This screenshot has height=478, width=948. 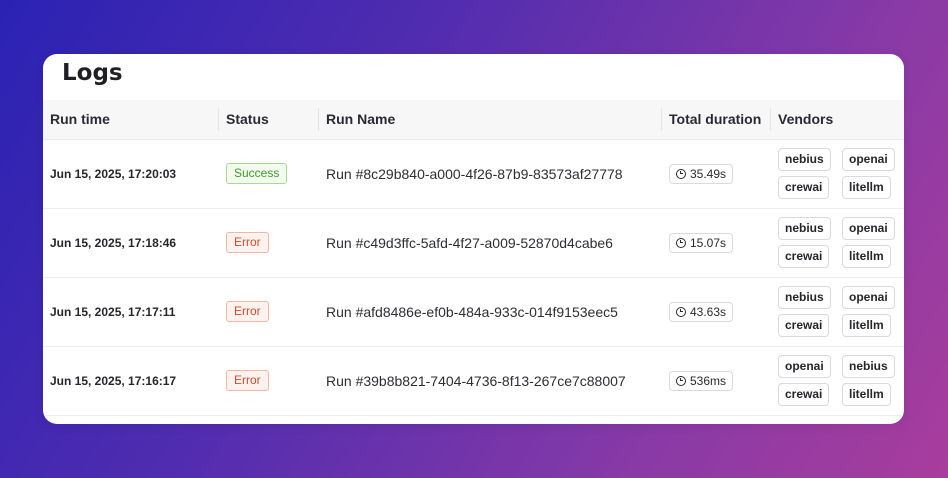 What do you see at coordinates (113, 242) in the screenshot?
I see `run-time-cell: Jun 15, 2025, 17:18:46` at bounding box center [113, 242].